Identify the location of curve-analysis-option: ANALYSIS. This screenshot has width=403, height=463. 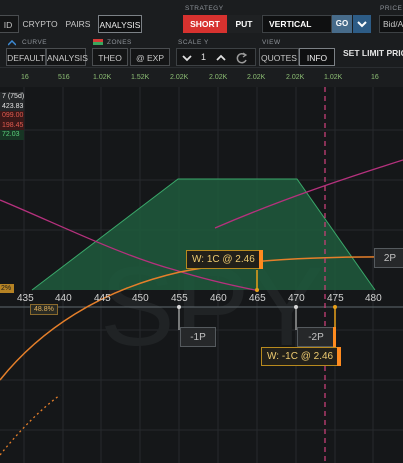
(67, 57).